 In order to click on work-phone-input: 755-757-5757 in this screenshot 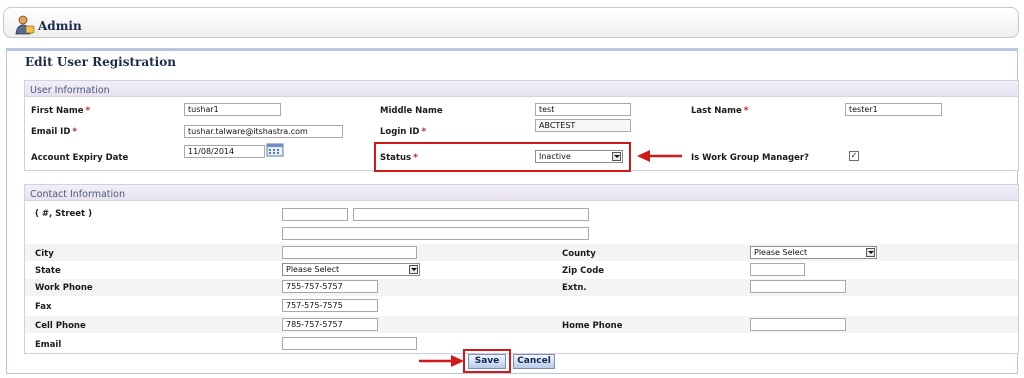, I will do `click(330, 286)`.